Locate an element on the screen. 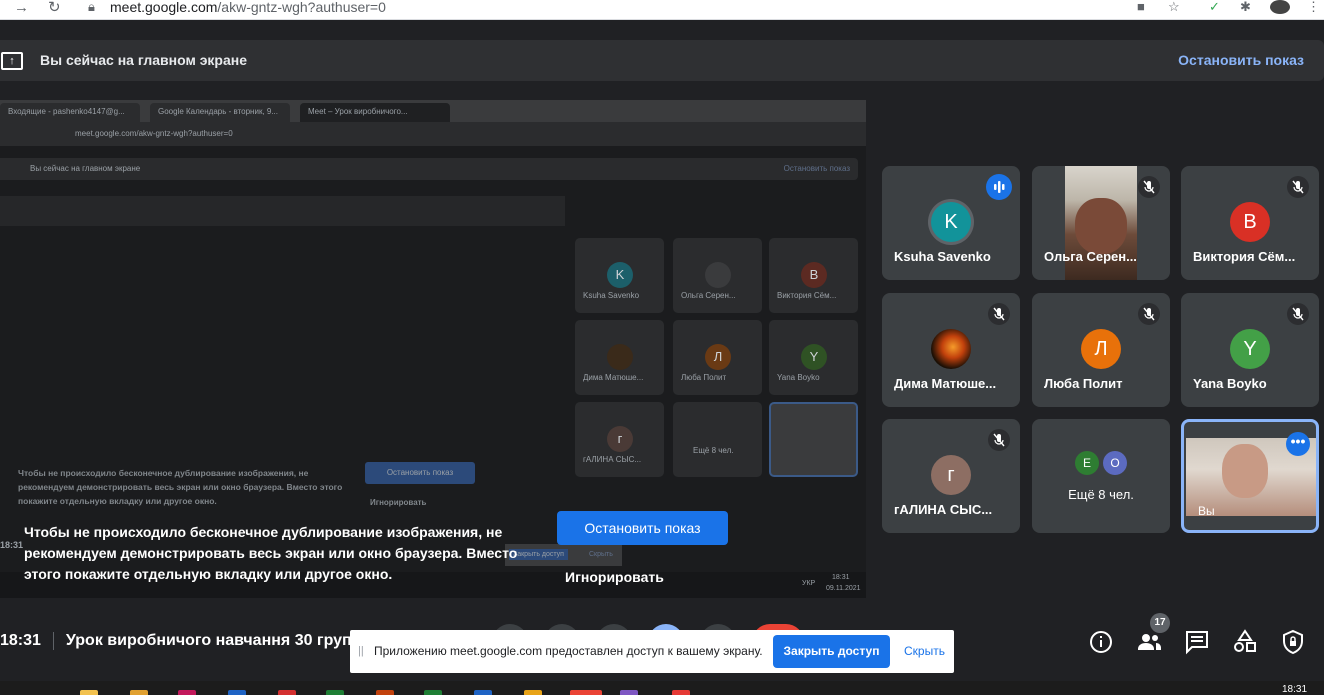 This screenshot has width=1324, height=695. participant-tile: Y Yana Boyko is located at coordinates (1250, 350).